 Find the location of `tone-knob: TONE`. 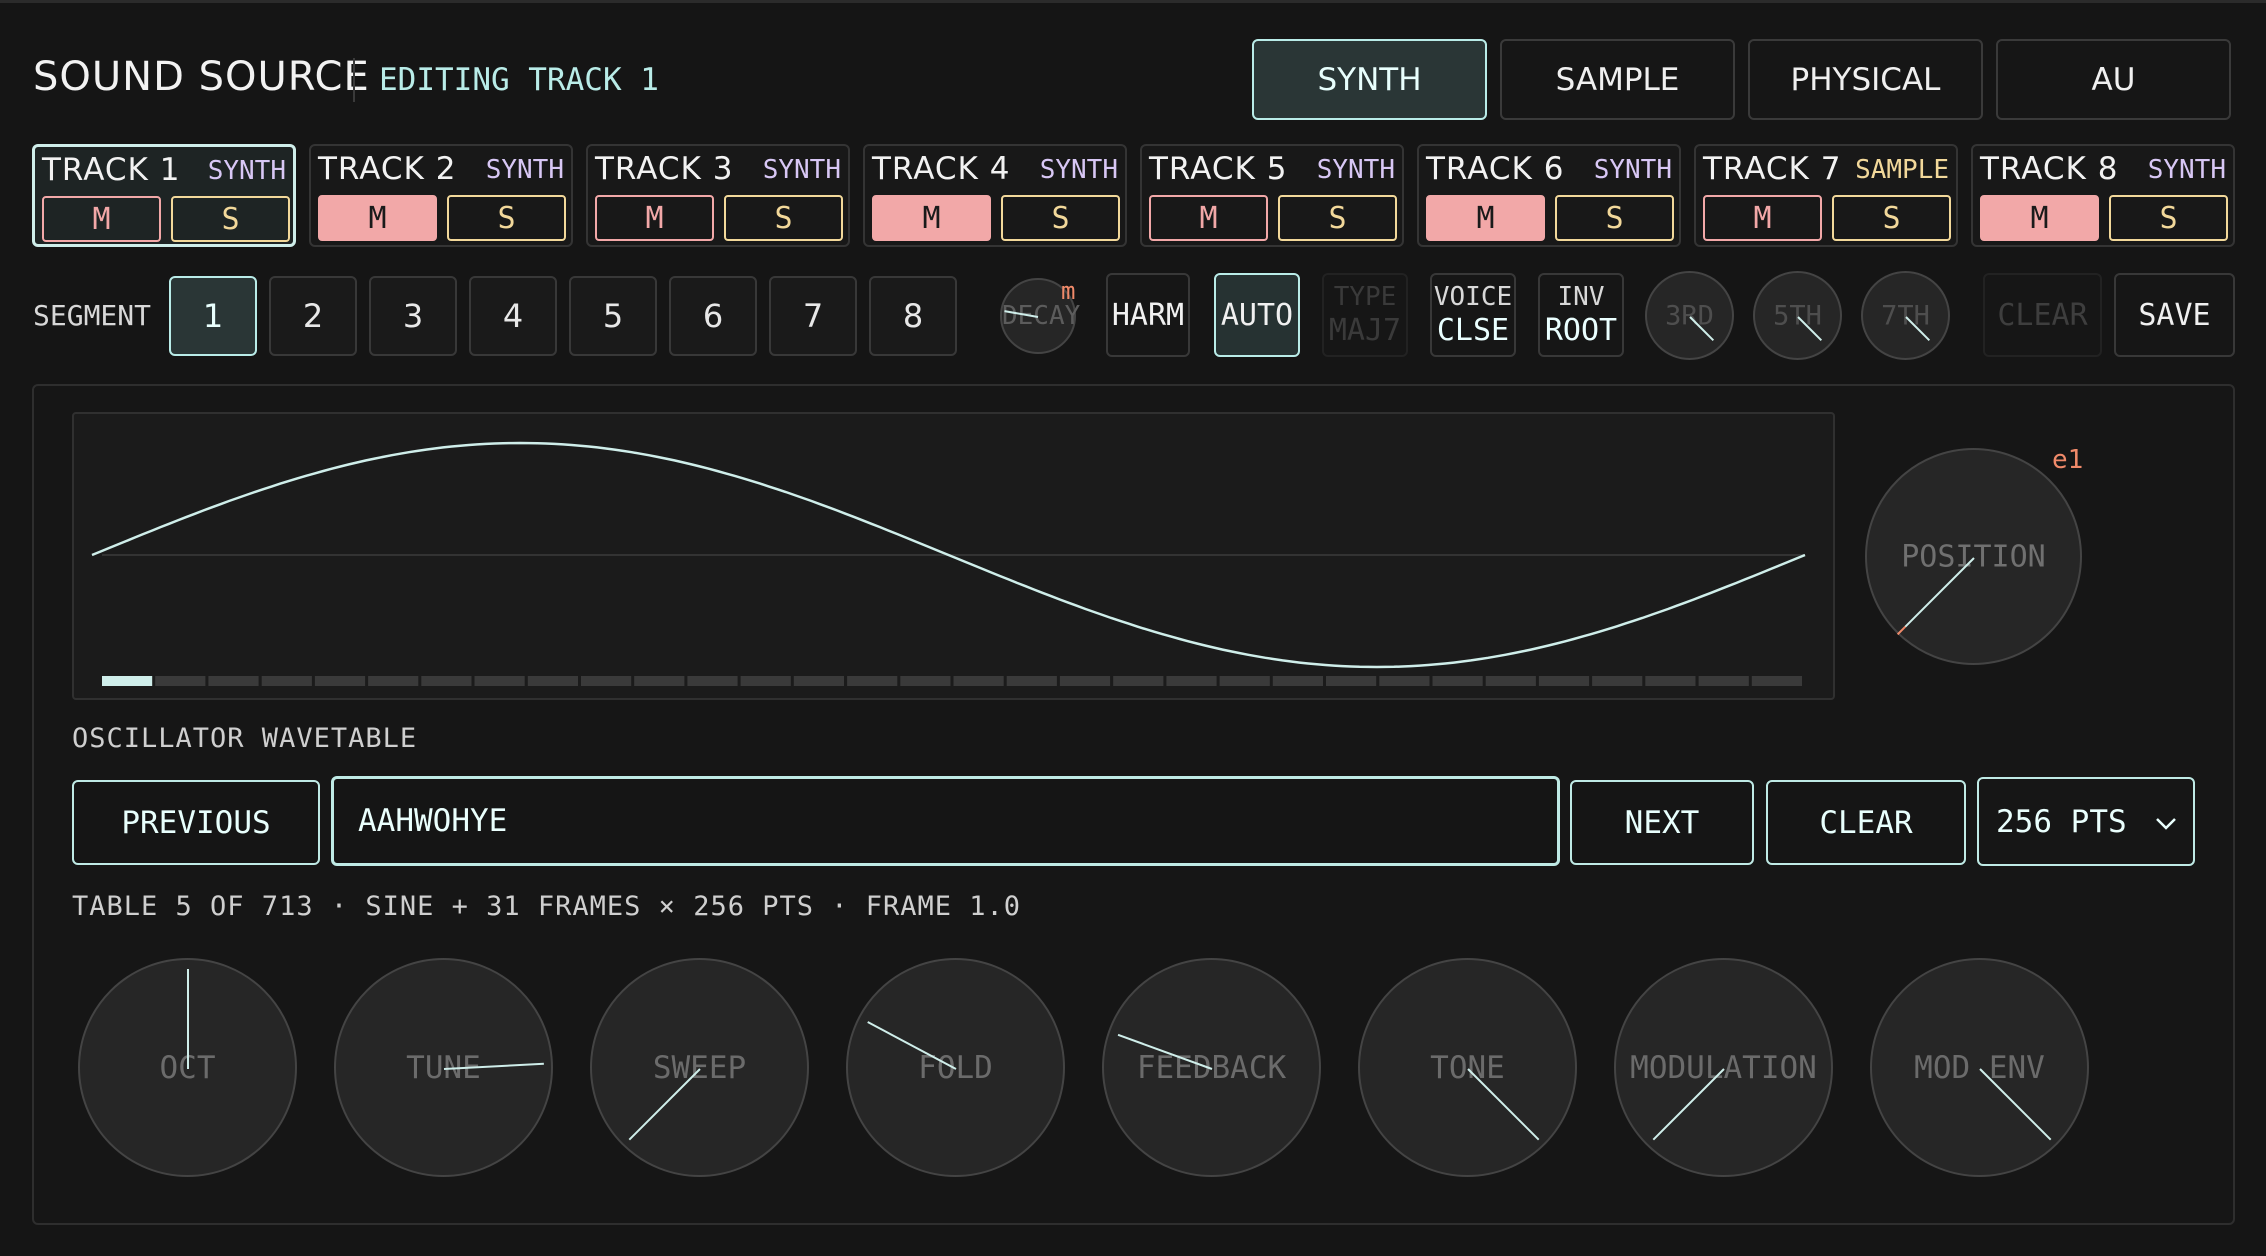

tone-knob: TONE is located at coordinates (1467, 1067).